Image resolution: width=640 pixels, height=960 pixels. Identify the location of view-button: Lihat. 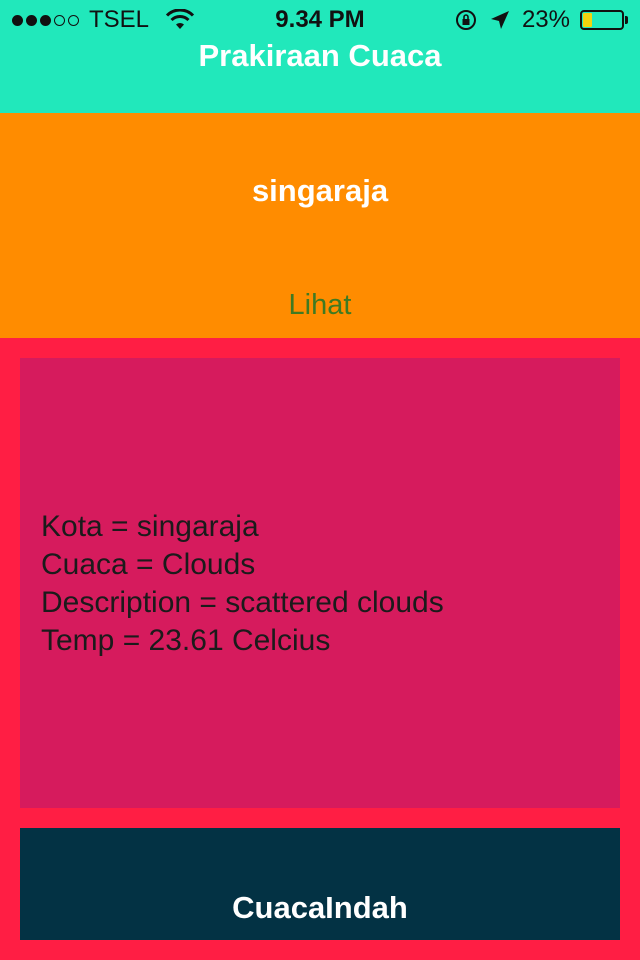
(320, 305).